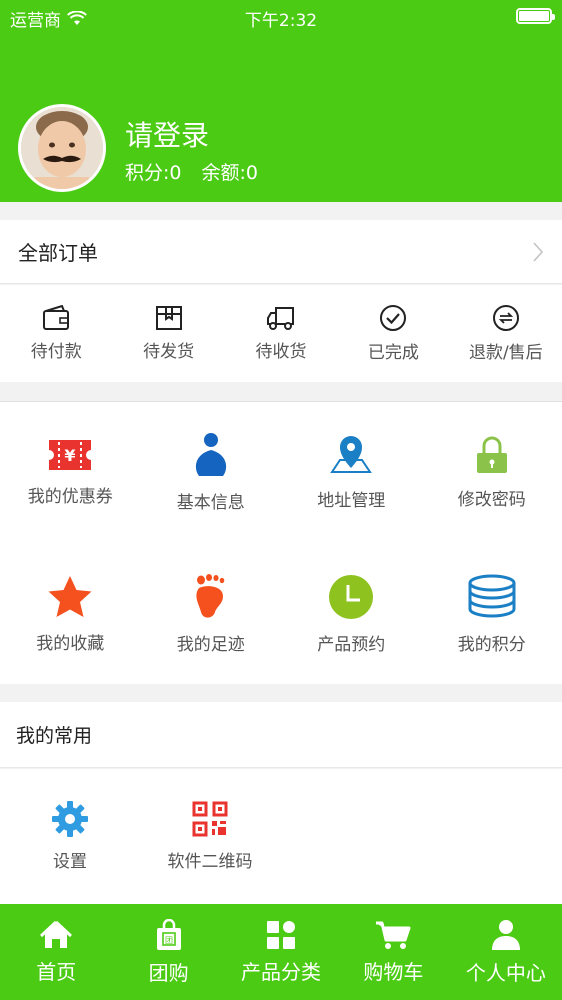 The image size is (562, 1000). I want to click on gear-icon, so click(70, 819).